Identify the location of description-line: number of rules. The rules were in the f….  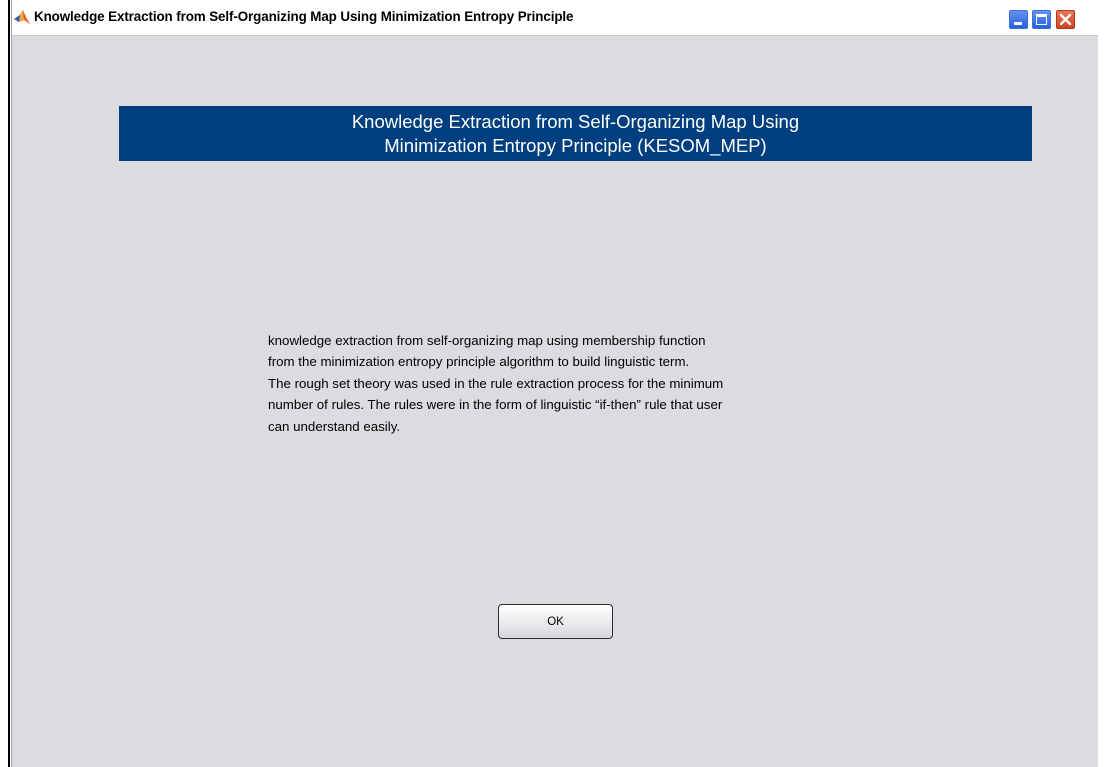
(495, 405).